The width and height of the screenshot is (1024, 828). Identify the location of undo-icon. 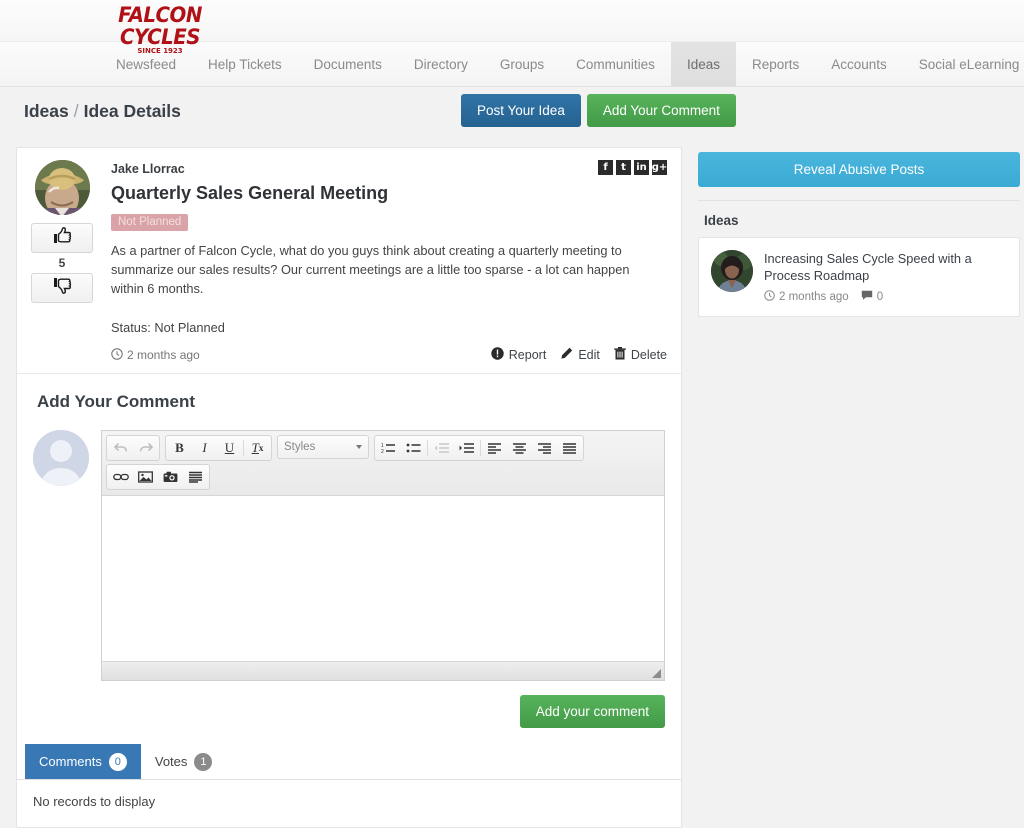
(120, 448).